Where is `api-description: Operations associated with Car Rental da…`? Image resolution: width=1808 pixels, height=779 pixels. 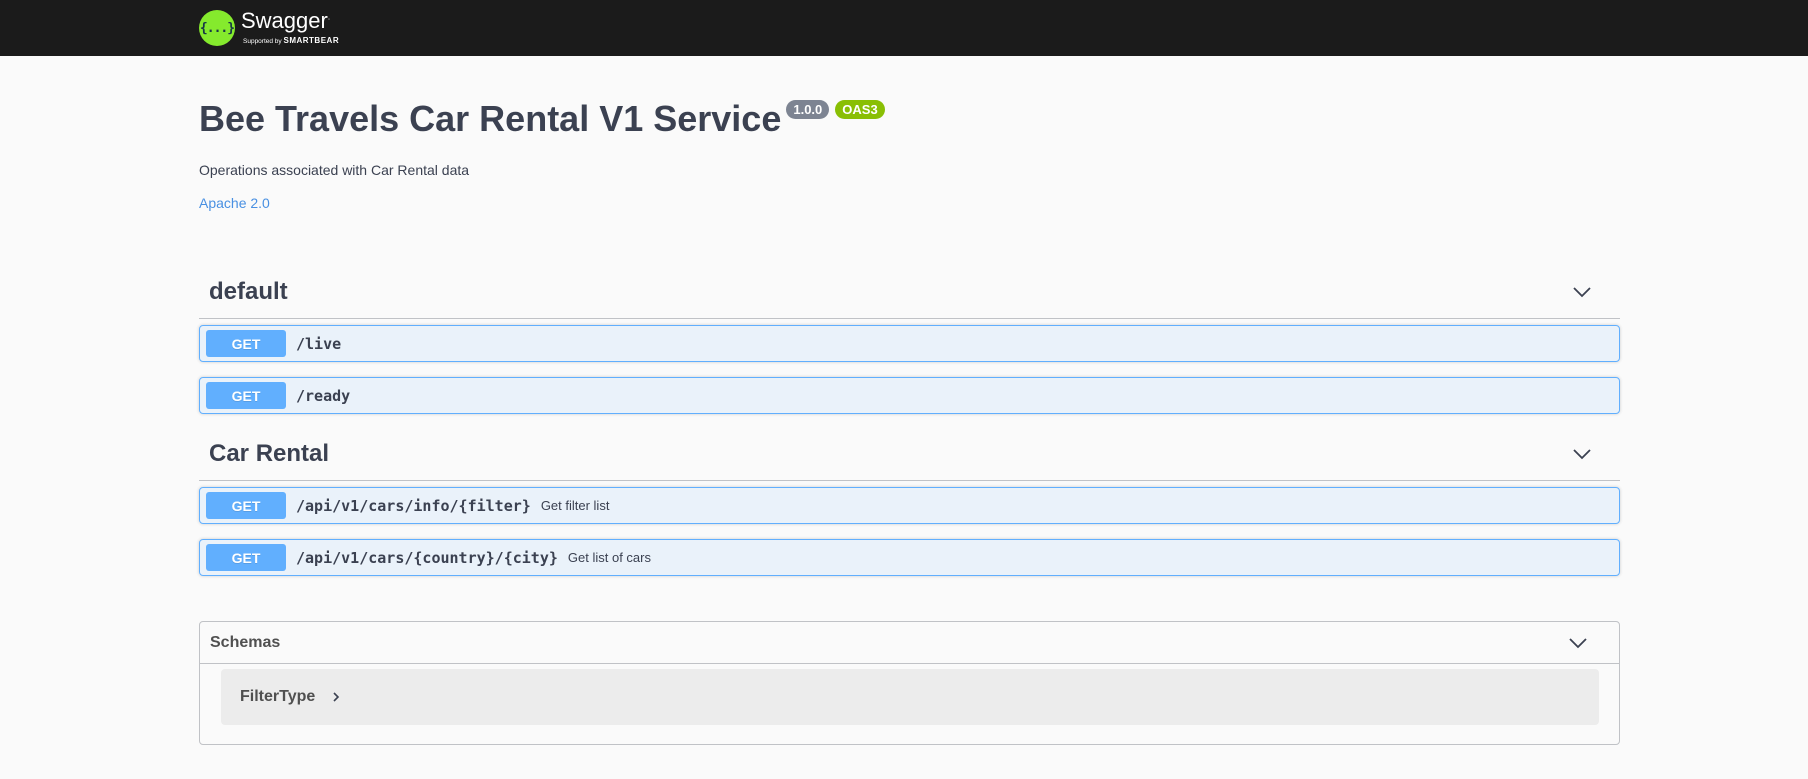
api-description: Operations associated with Car Rental da… is located at coordinates (334, 170).